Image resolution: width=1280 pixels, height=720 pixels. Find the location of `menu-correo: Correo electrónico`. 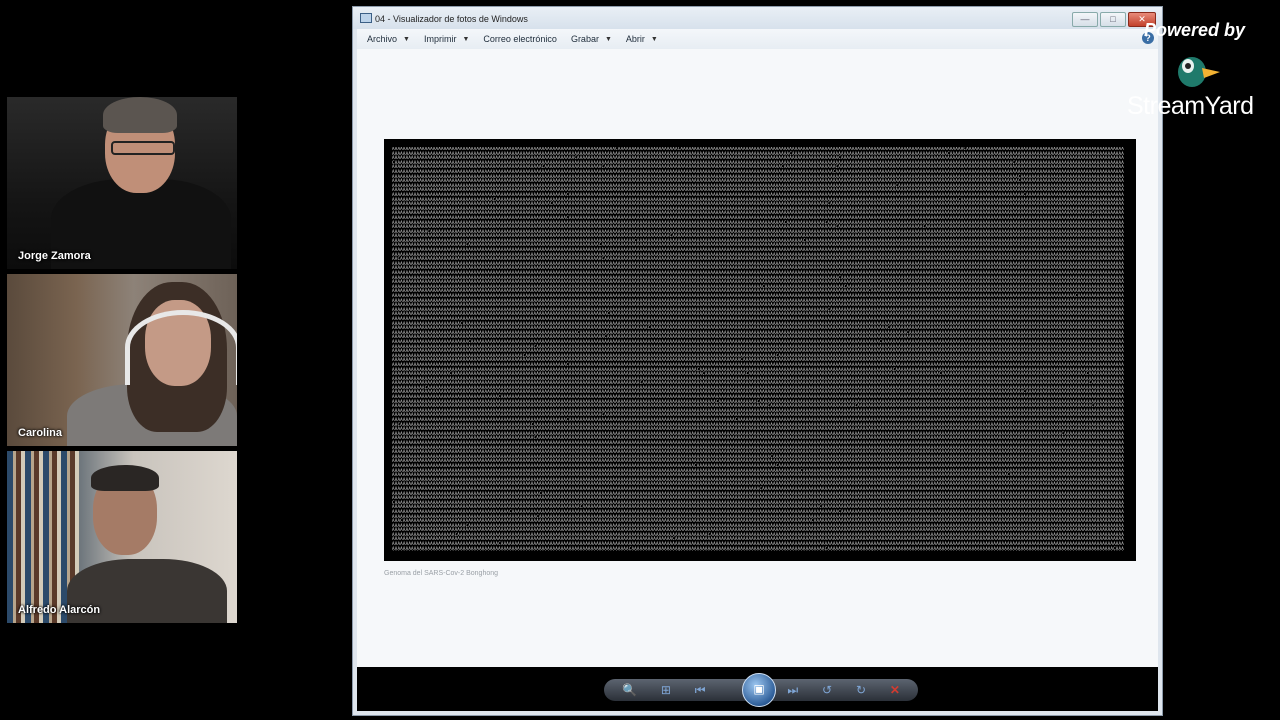

menu-correo: Correo electrónico is located at coordinates (520, 39).